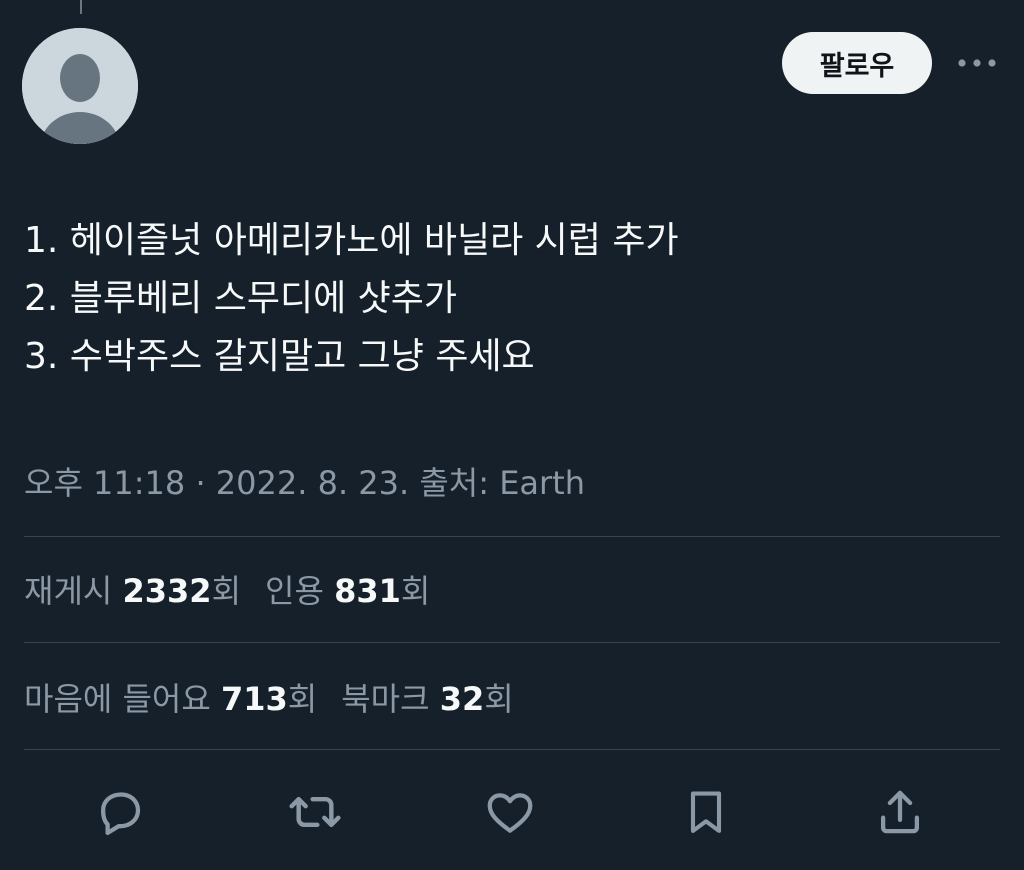 The height and width of the screenshot is (870, 1024). What do you see at coordinates (240, 298) in the screenshot?
I see `tweet-line: 2. 블루베리 스무디에 샷추가` at bounding box center [240, 298].